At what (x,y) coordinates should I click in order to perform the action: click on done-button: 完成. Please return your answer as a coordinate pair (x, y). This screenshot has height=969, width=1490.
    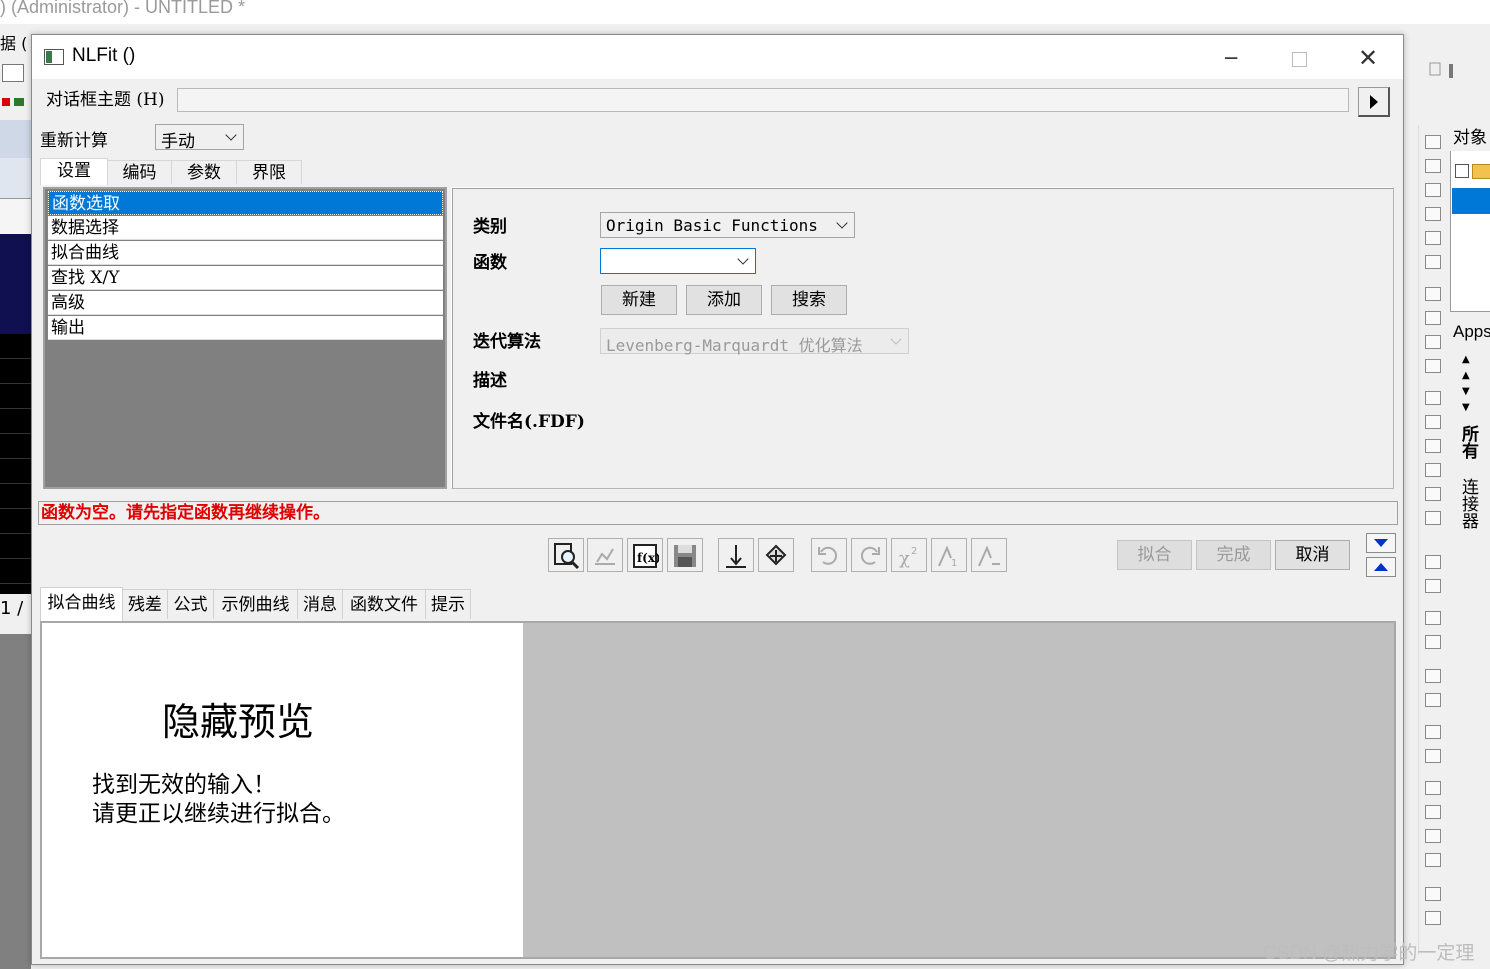
    Looking at the image, I should click on (1233, 555).